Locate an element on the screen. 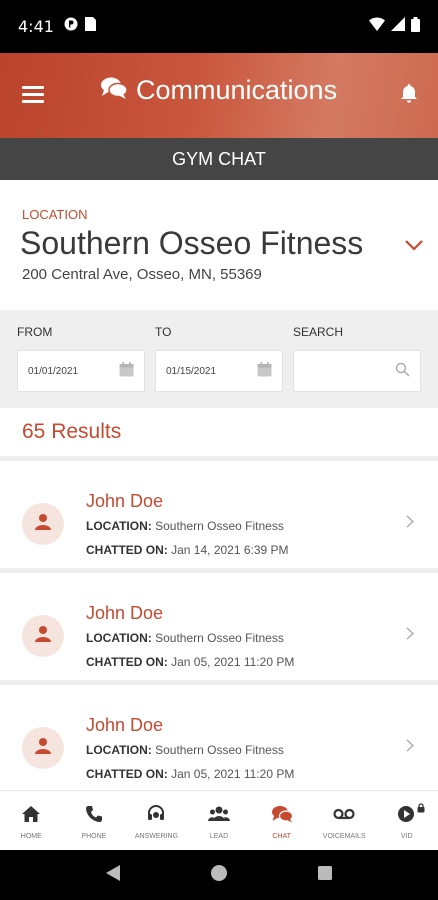 The height and width of the screenshot is (900, 438). headset-icon is located at coordinates (156, 816).